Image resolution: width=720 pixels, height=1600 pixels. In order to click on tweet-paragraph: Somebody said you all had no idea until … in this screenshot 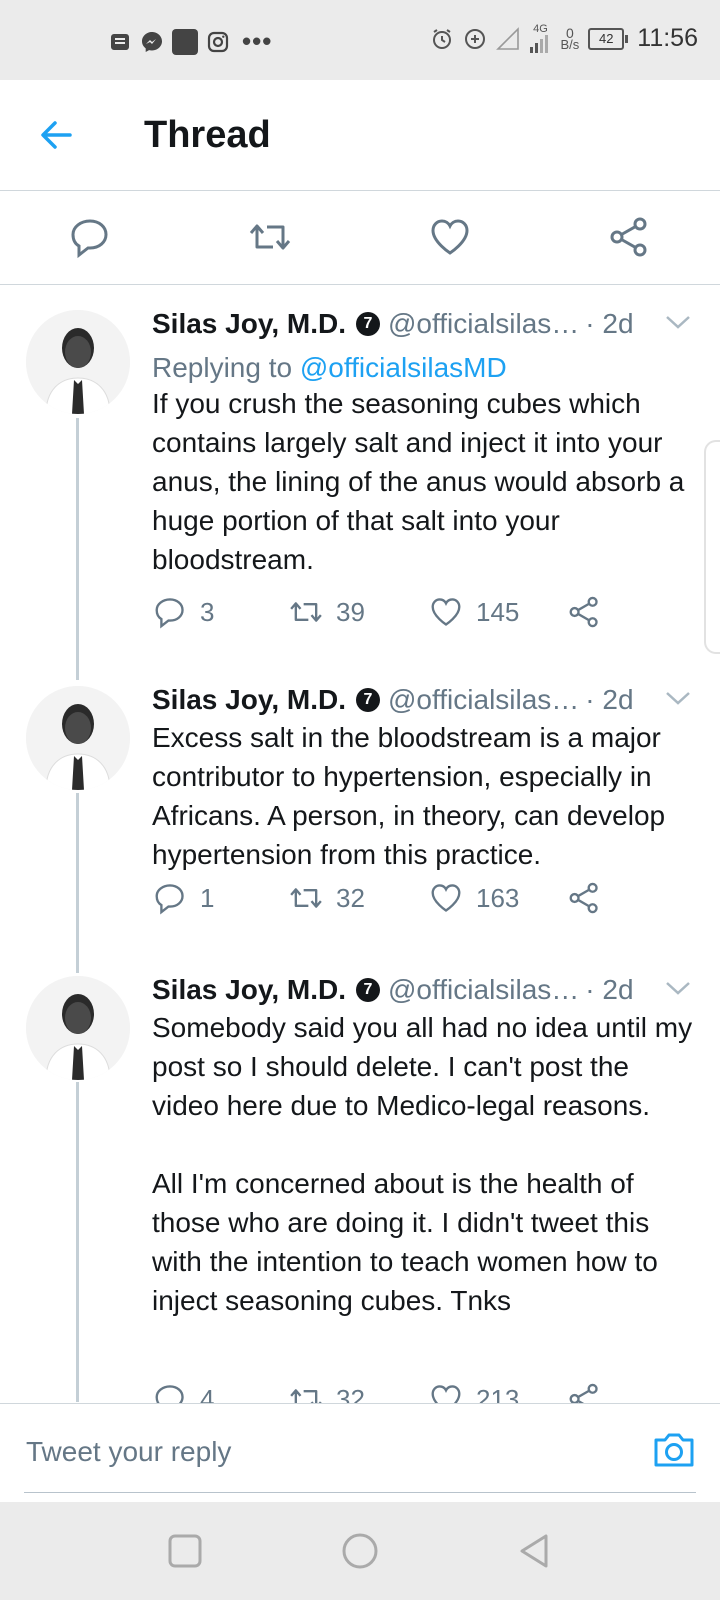, I will do `click(422, 1066)`.